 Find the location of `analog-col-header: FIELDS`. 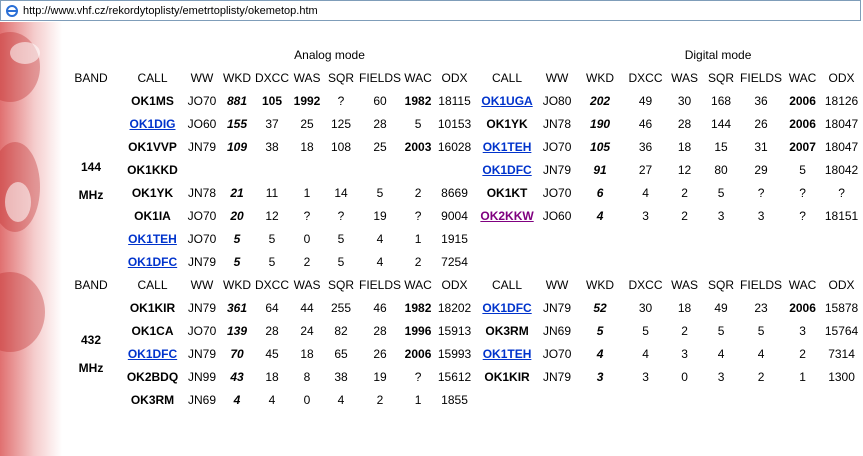

analog-col-header: FIELDS is located at coordinates (380, 284).